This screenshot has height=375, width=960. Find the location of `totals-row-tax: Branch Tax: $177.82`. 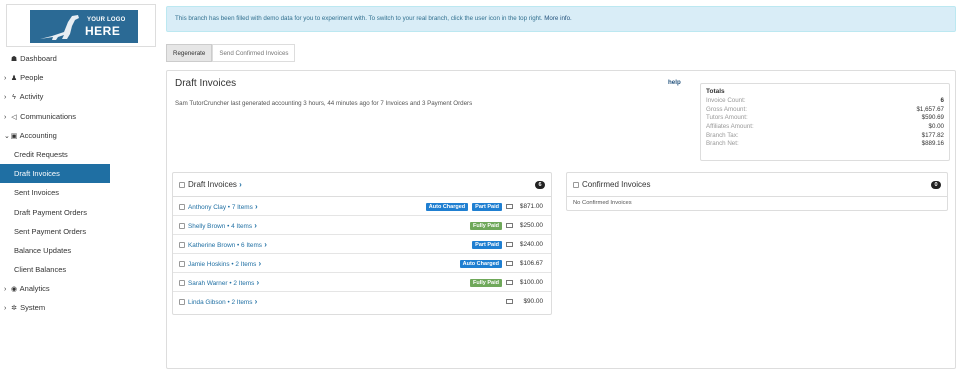

totals-row-tax: Branch Tax: $177.82 is located at coordinates (825, 136).